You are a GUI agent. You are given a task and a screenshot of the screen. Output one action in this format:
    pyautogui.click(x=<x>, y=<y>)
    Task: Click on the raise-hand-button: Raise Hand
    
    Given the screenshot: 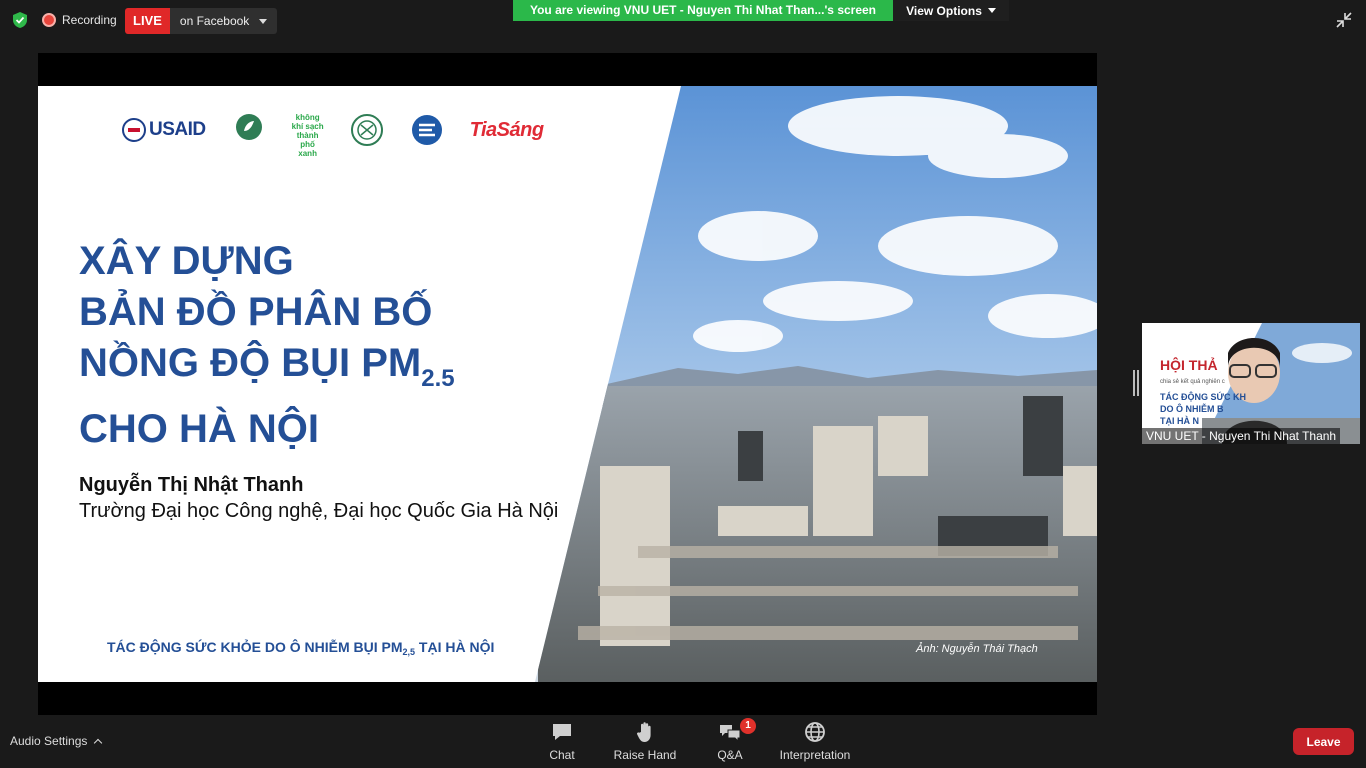 What is the action you would take?
    pyautogui.click(x=645, y=742)
    